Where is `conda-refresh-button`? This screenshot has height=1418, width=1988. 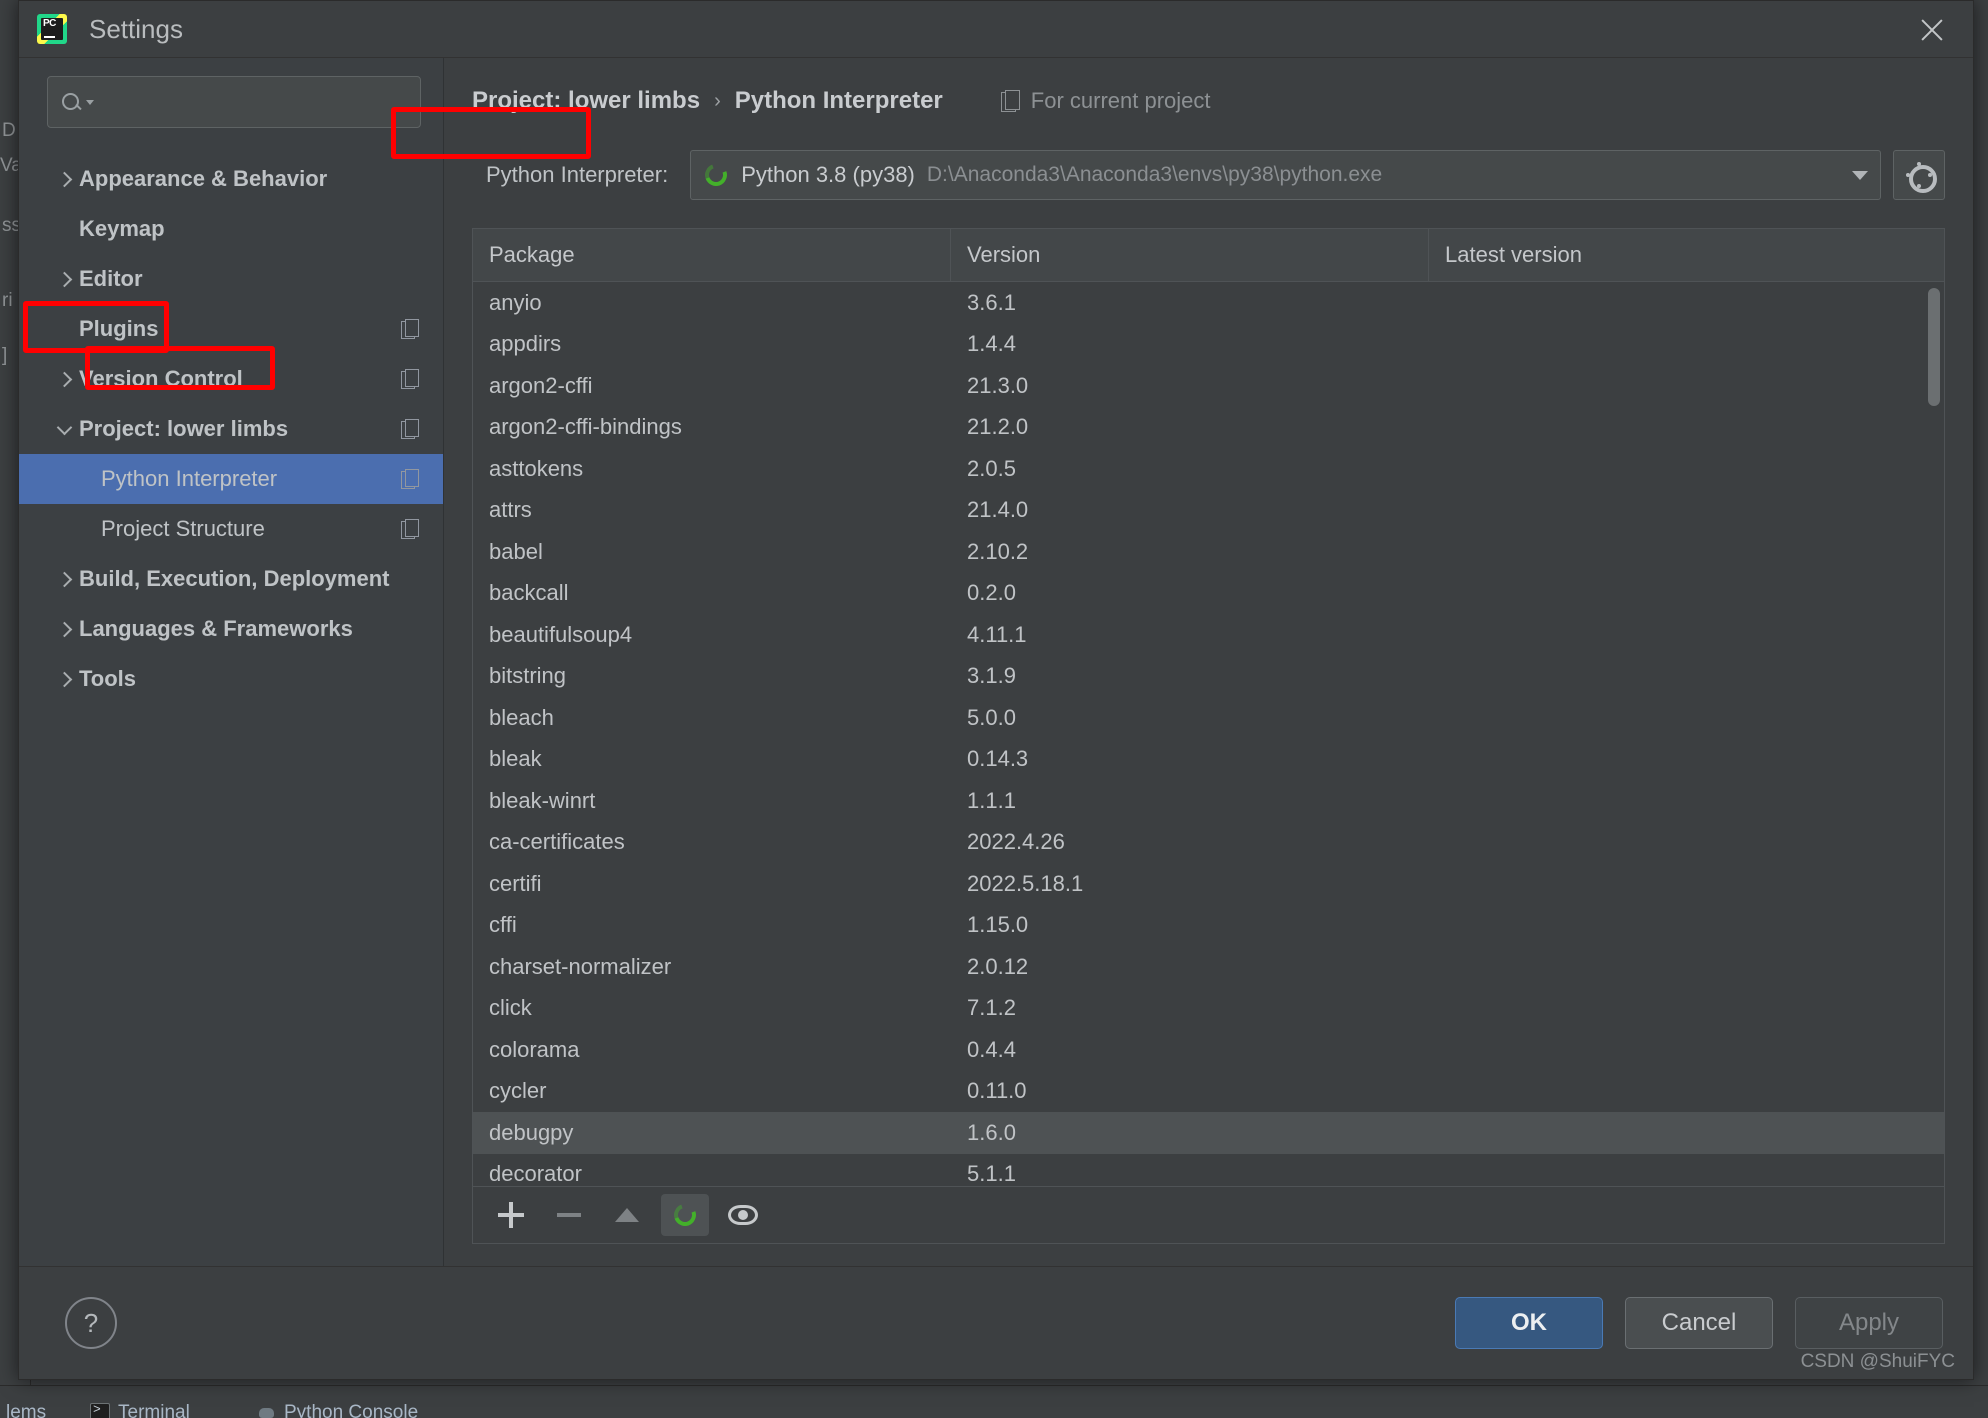
conda-refresh-button is located at coordinates (685, 1215).